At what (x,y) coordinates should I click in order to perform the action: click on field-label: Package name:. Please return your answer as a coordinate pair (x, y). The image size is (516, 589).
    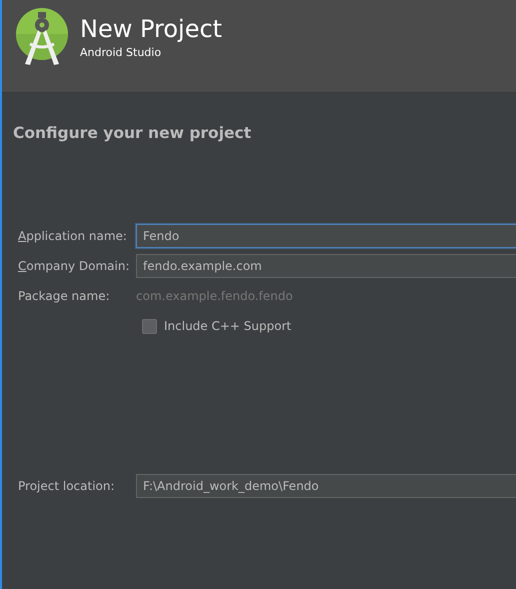
    Looking at the image, I should click on (64, 296).